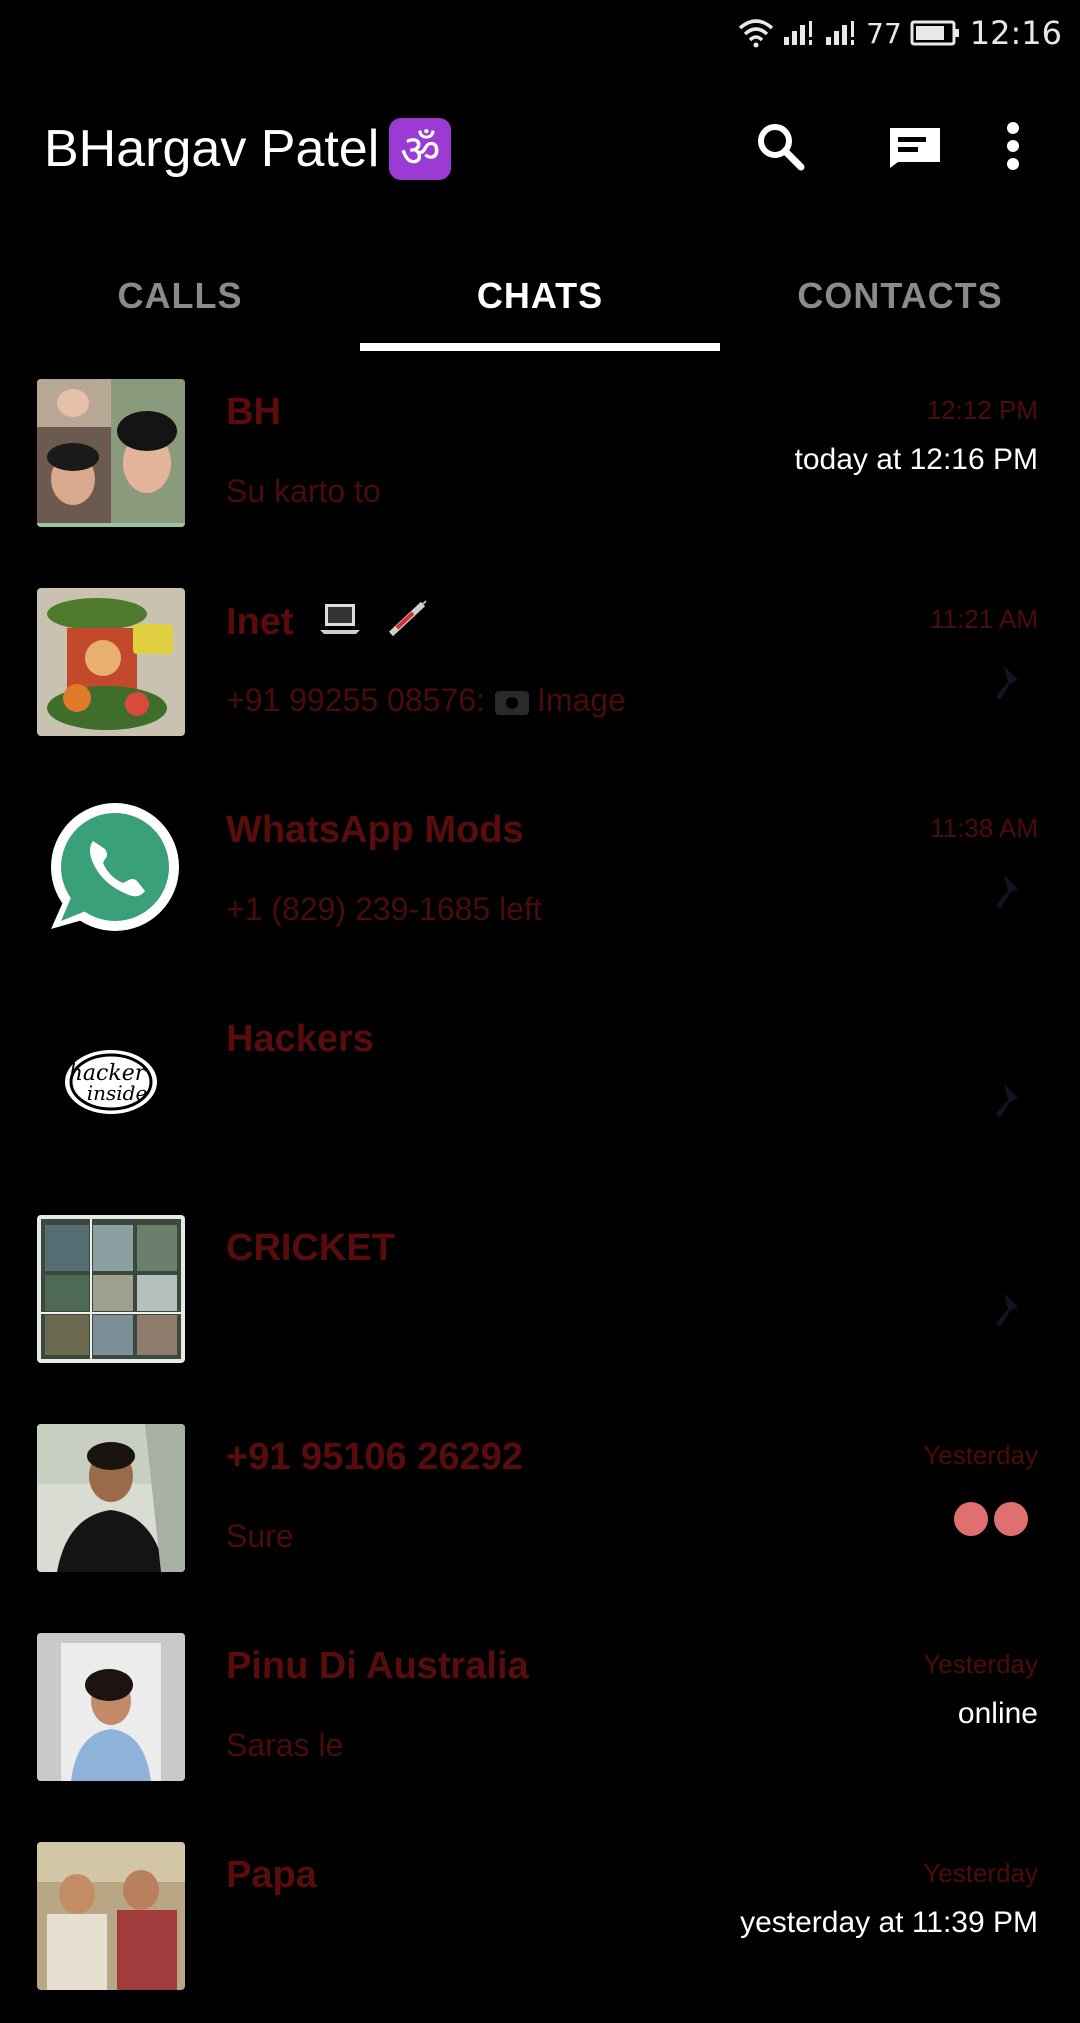 Image resolution: width=1080 pixels, height=2023 pixels. What do you see at coordinates (540, 33) in the screenshot?
I see `status-bar: 77 12:16` at bounding box center [540, 33].